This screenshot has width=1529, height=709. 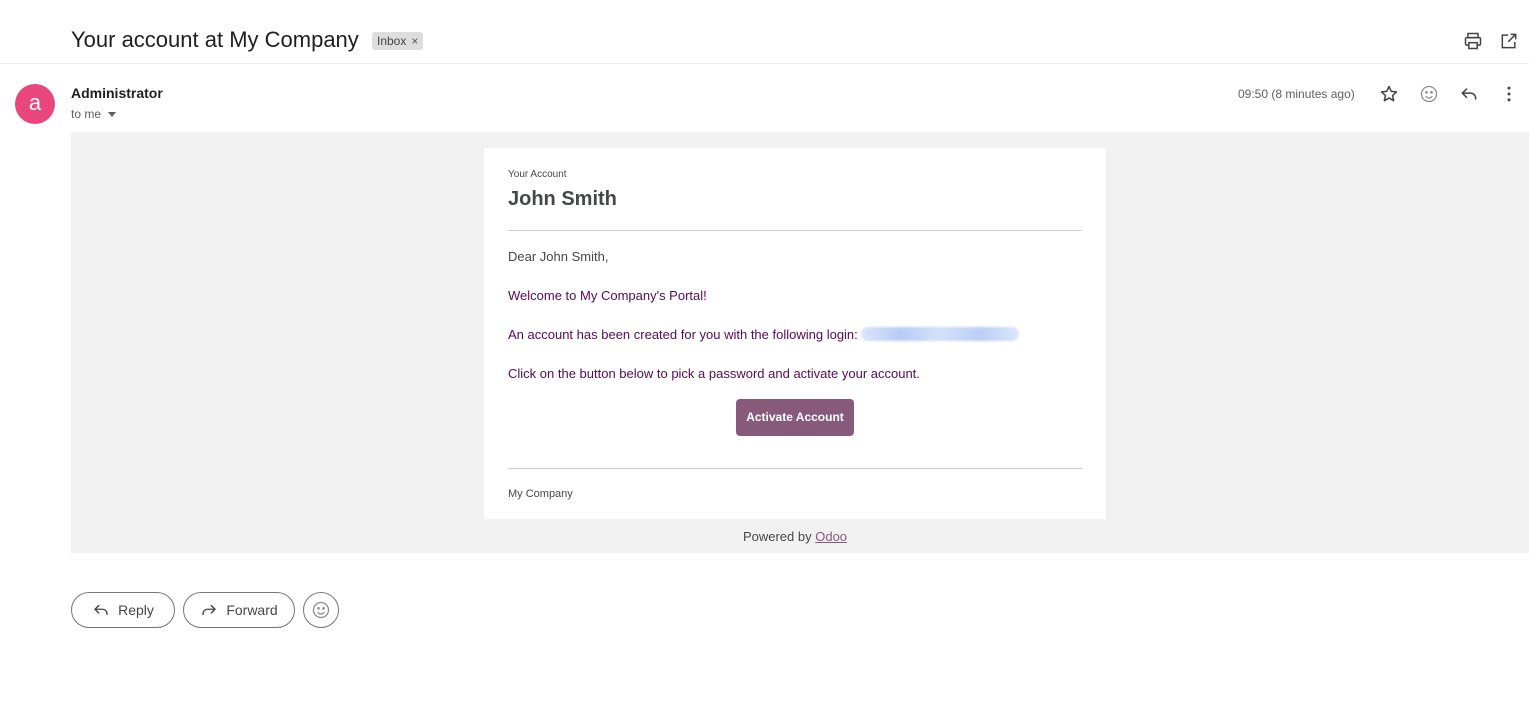 I want to click on print-icon, so click(x=1473, y=41).